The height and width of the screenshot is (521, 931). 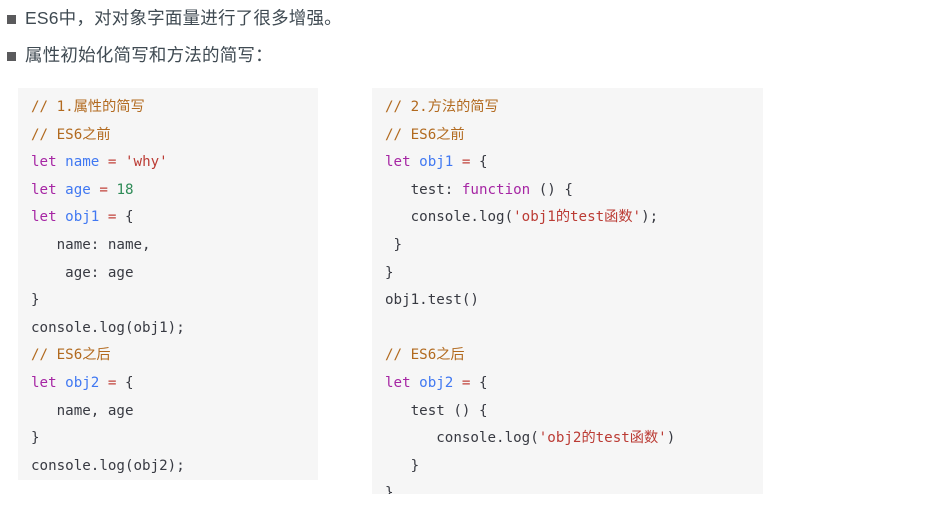 I want to click on bullet-text-1: ES6中，对对象字面量进行了很多增强。, so click(x=183, y=17).